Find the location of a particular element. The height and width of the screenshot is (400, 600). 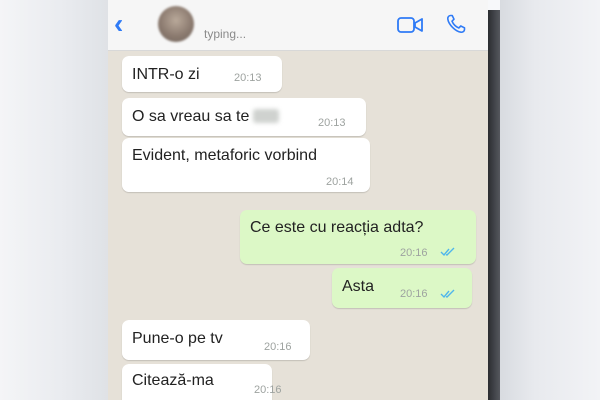

message-bubble-incoming: Citează-ma 20:16 is located at coordinates (202, 382).